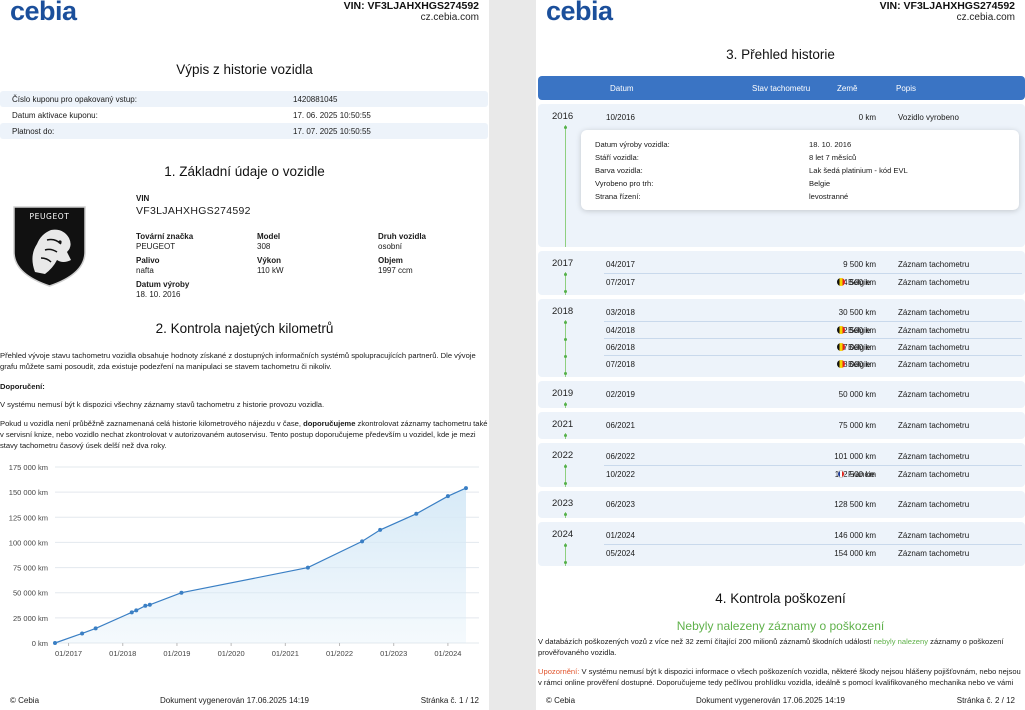 The height and width of the screenshot is (710, 1025). What do you see at coordinates (244, 171) in the screenshot?
I see `section-title-basic-info: 1. Základní údaje o vozidle` at bounding box center [244, 171].